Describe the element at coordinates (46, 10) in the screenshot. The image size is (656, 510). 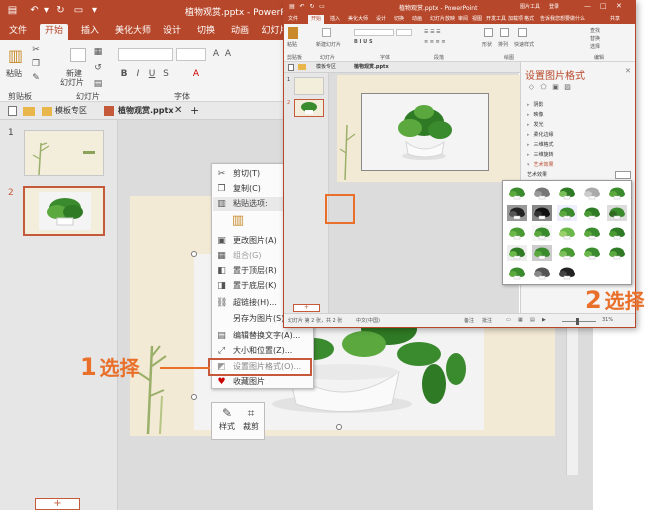
I see `undo-dropdown-icon: ▾` at that location.